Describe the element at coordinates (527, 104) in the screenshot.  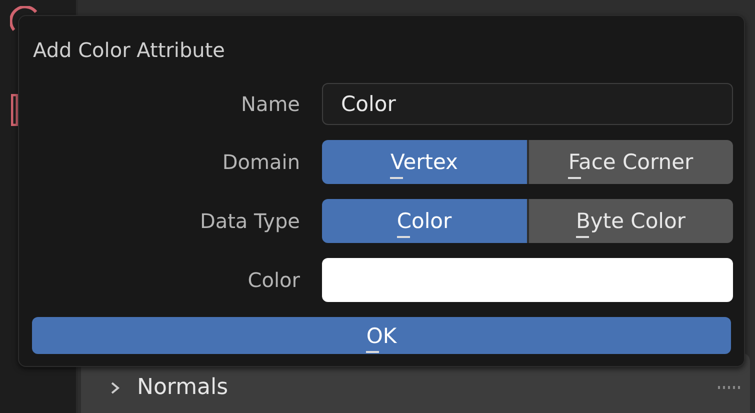
I see `name-field: Color` at that location.